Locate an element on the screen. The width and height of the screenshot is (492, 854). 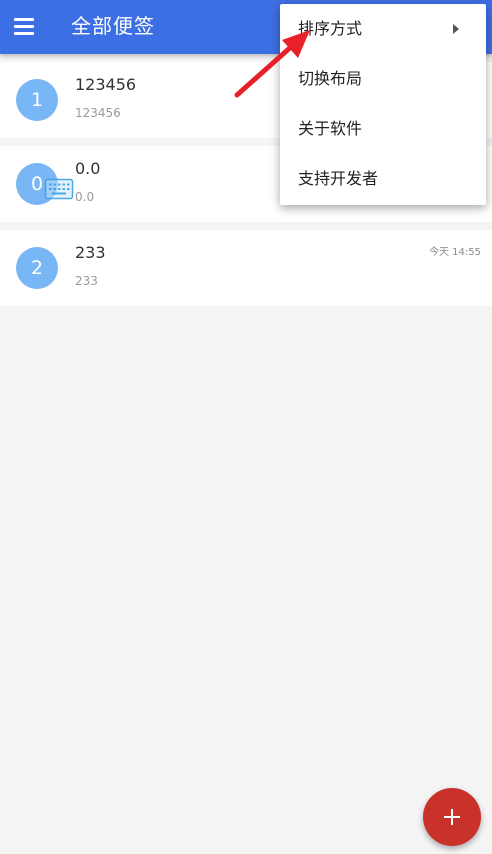
red-arrow-icon is located at coordinates (272, 64).